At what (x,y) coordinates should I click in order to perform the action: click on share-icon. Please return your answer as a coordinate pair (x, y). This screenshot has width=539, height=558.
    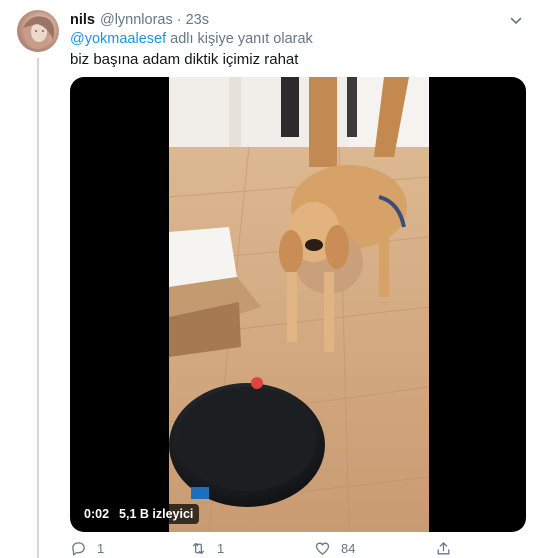
    Looking at the image, I should click on (443, 548).